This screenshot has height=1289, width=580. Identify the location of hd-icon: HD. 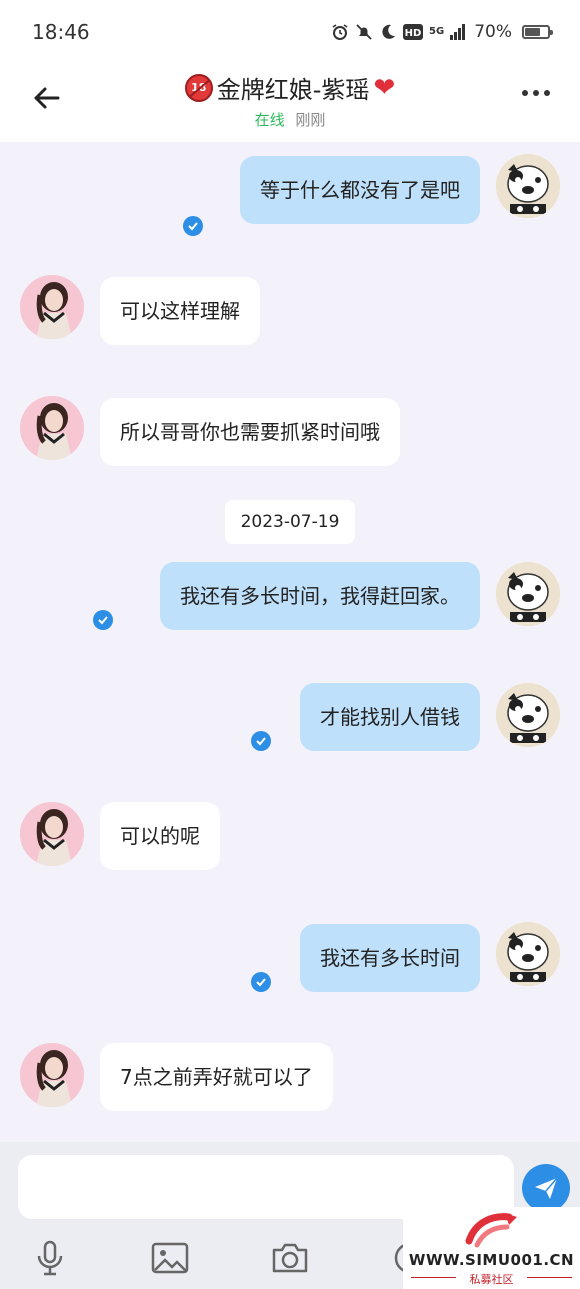
(413, 32).